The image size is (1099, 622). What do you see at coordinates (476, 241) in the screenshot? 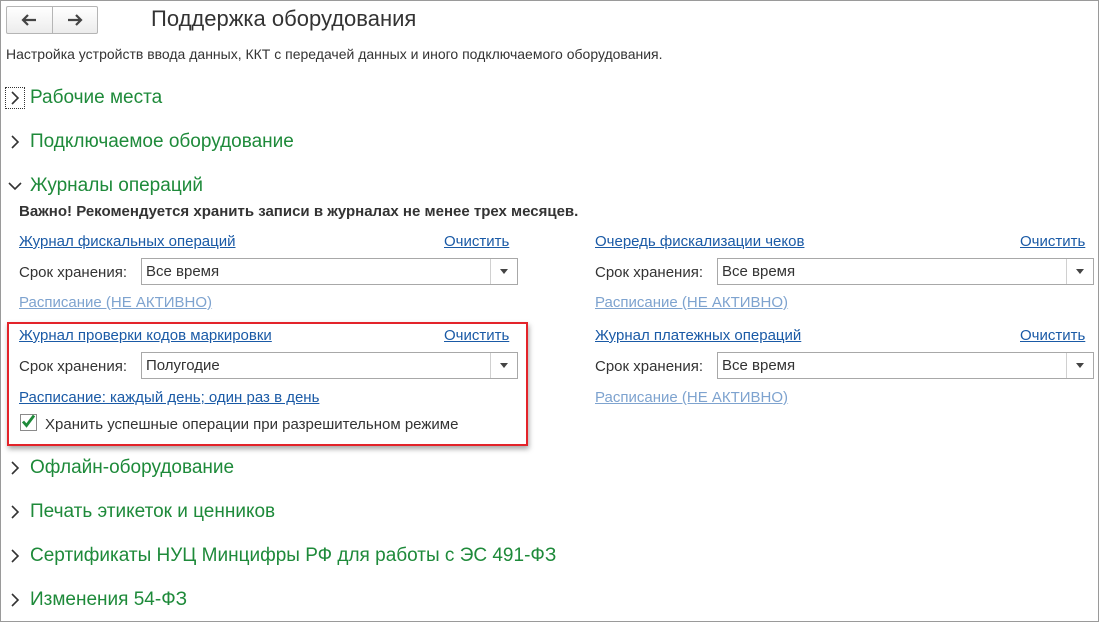
I see `fiscal-clear-link: Очистить` at bounding box center [476, 241].